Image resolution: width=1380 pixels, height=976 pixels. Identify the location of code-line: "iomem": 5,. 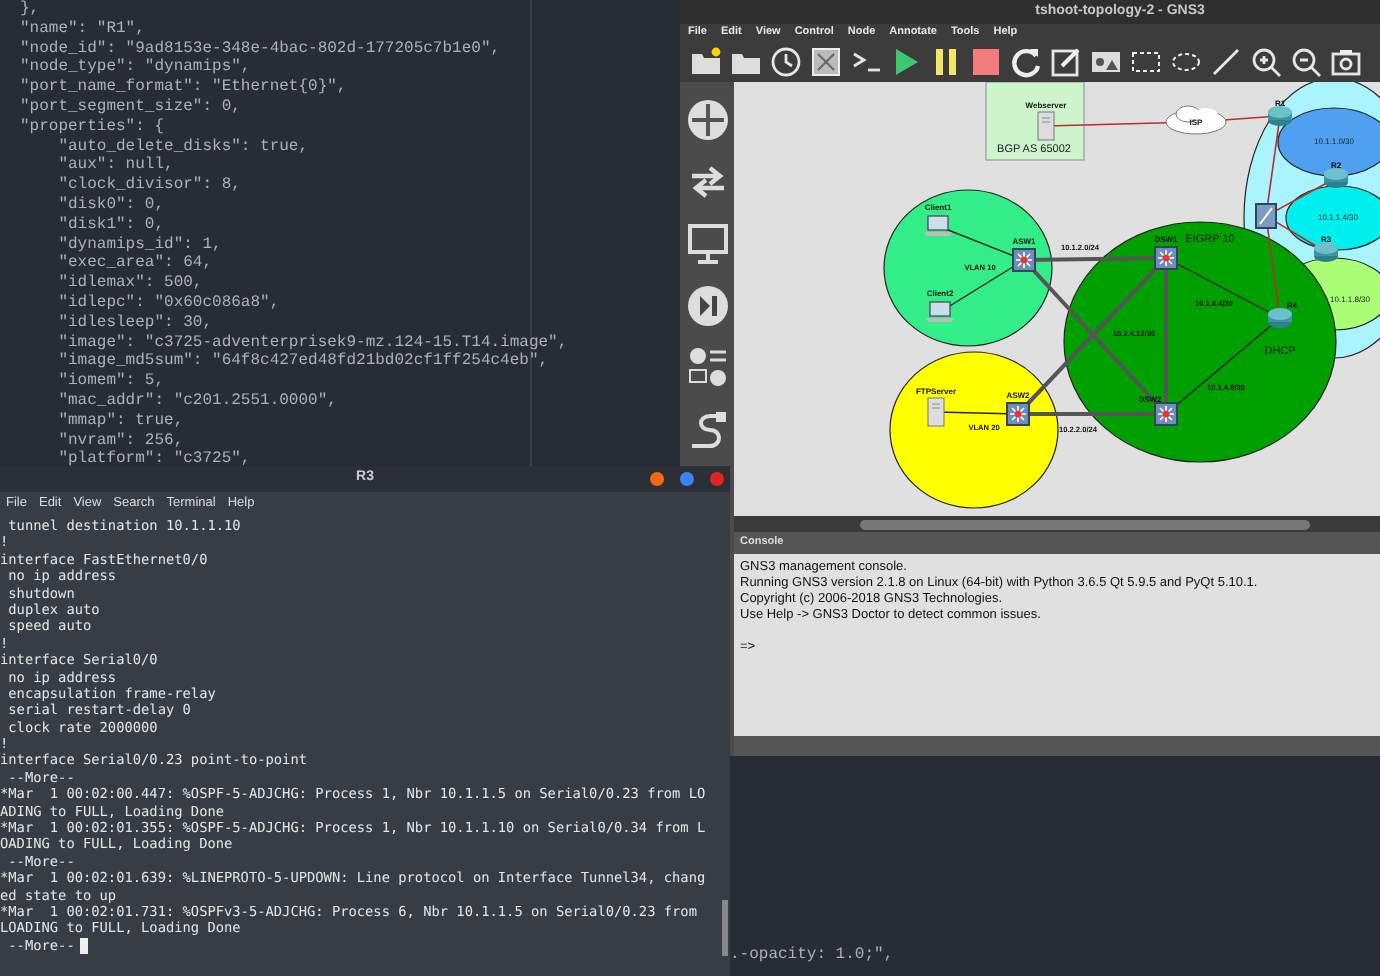
(110, 382).